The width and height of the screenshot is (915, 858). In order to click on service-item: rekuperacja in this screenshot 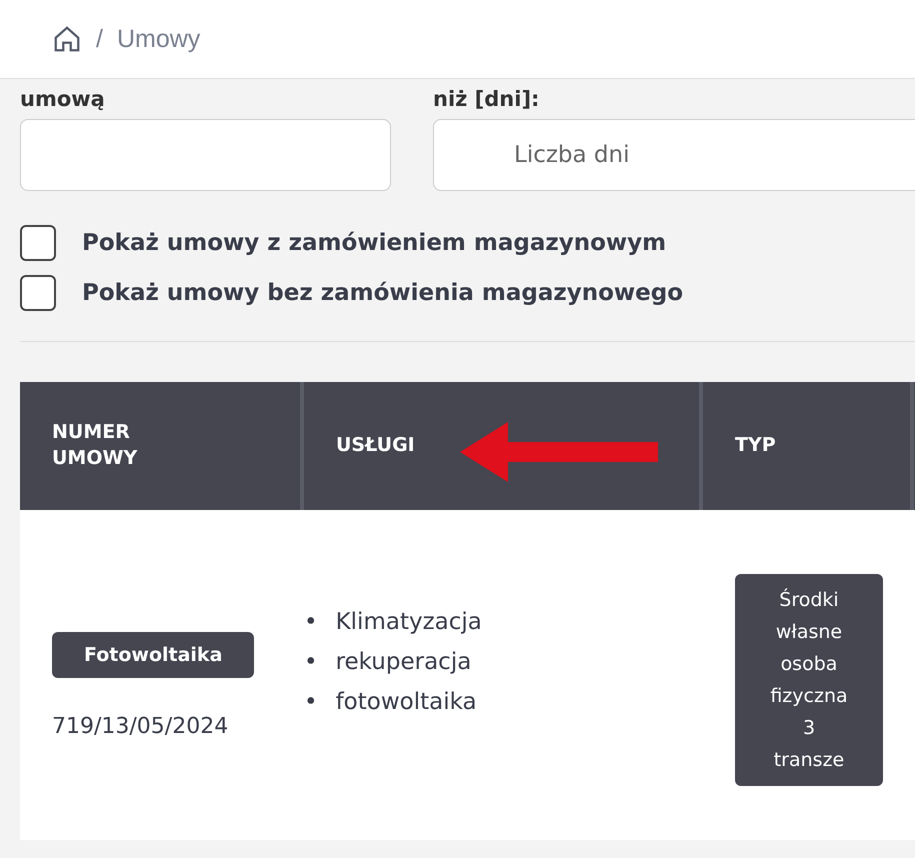, I will do `click(404, 662)`.